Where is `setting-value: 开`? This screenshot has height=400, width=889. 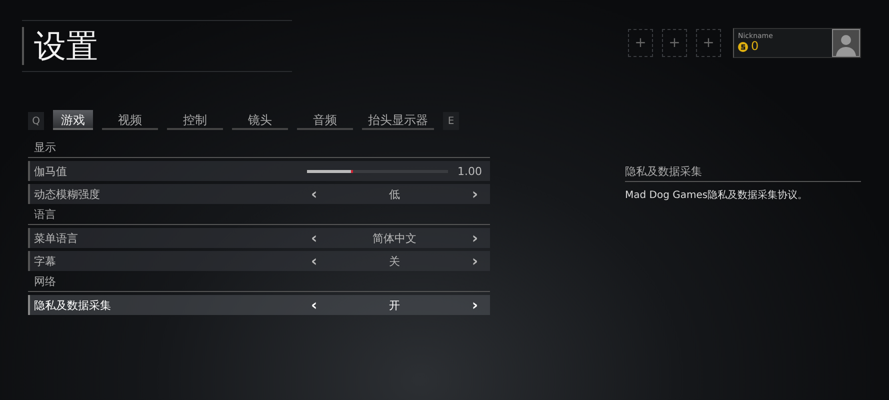 setting-value: 开 is located at coordinates (394, 305).